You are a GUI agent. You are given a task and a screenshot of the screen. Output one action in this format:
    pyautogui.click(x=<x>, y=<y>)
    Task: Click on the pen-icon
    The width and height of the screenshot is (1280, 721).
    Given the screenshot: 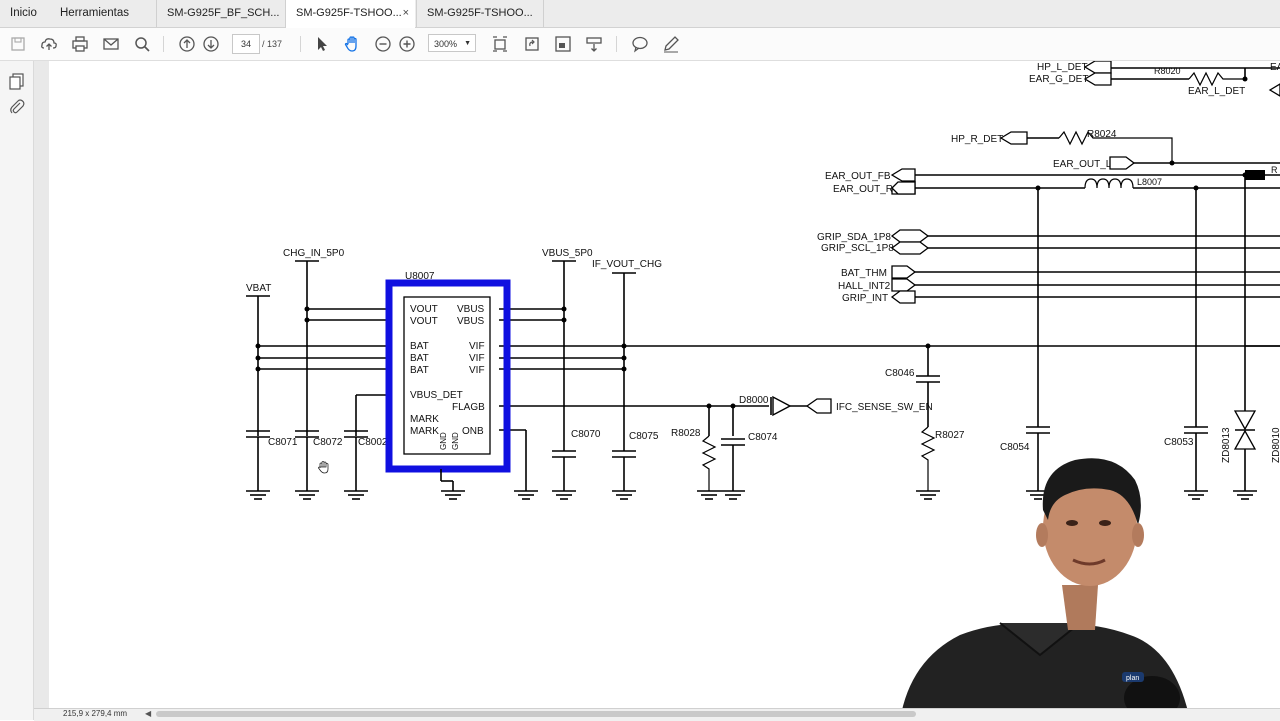 What is the action you would take?
    pyautogui.click(x=671, y=44)
    